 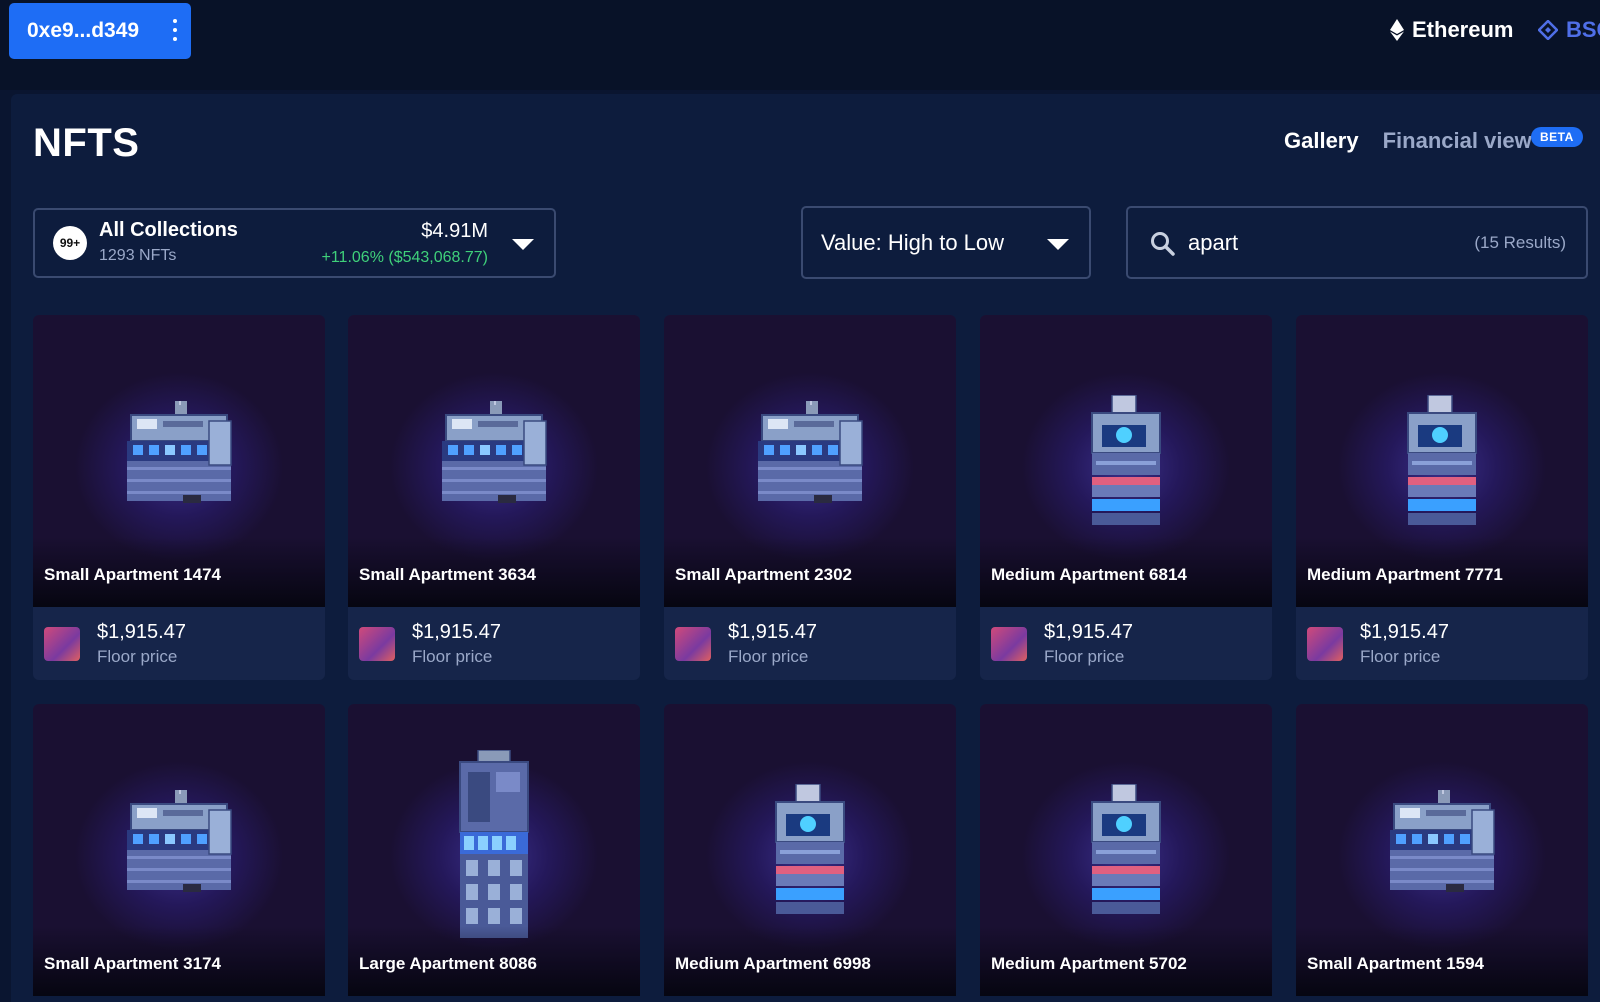 What do you see at coordinates (913, 242) in the screenshot?
I see `sort-label: Value: High to Low` at bounding box center [913, 242].